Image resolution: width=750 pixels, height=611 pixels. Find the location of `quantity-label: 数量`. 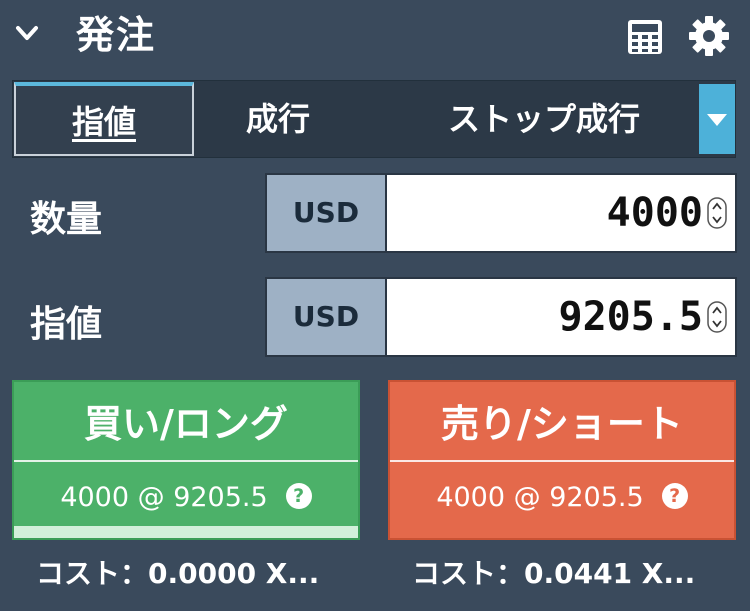

quantity-label: 数量 is located at coordinates (66, 219).